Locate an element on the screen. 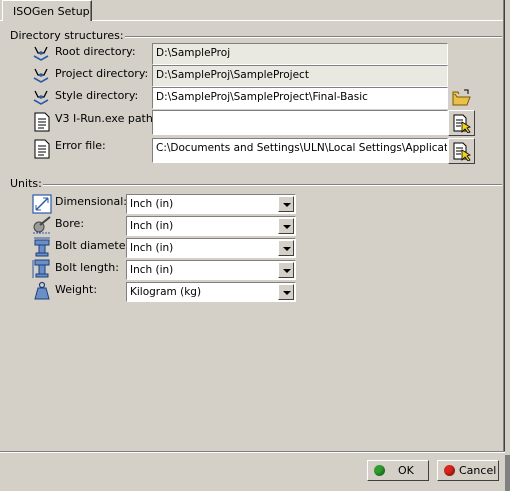 The height and width of the screenshot is (491, 510). window-edge is located at coordinates (507, 473).